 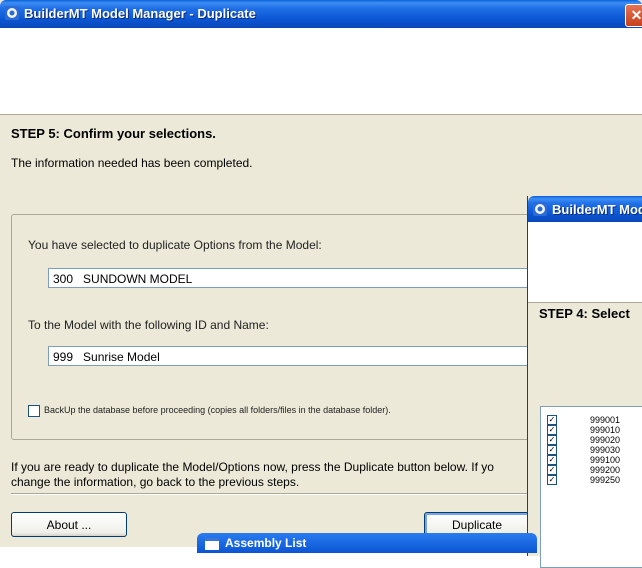 What do you see at coordinates (266, 543) in the screenshot?
I see `assembly-list-title: Assembly List` at bounding box center [266, 543].